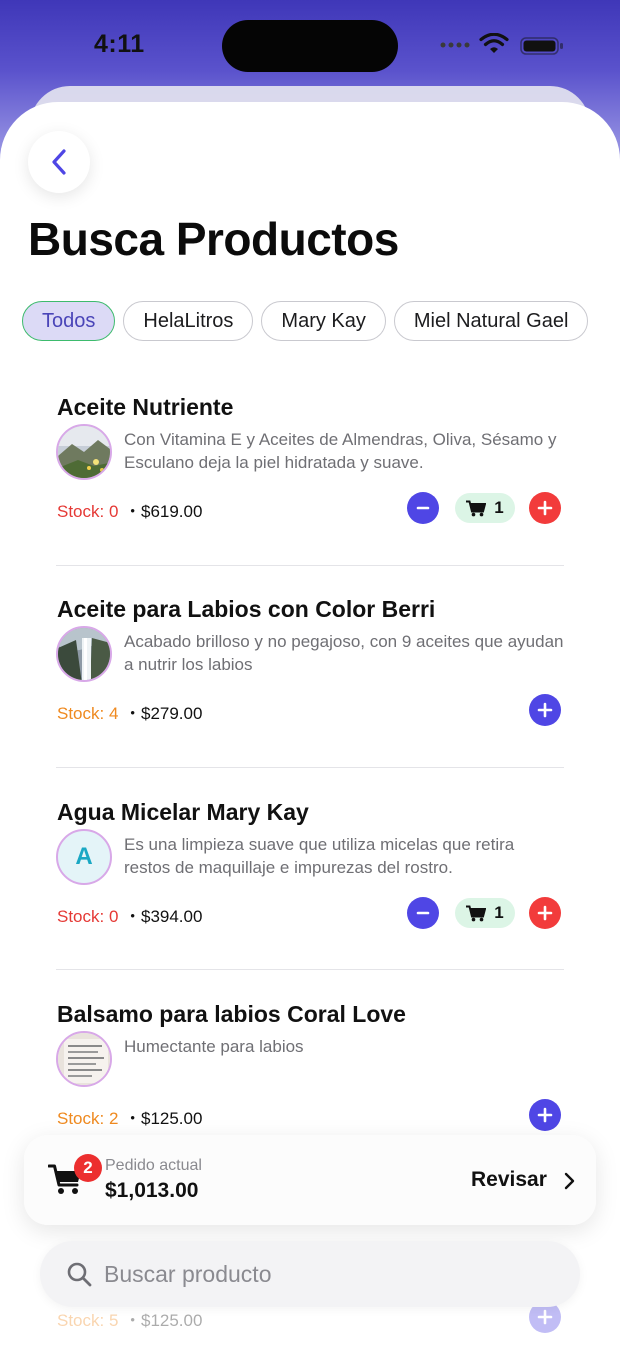 Image resolution: width=620 pixels, height=1347 pixels. What do you see at coordinates (183, 812) in the screenshot?
I see `product-name: Agua Micelar Mary Kay` at bounding box center [183, 812].